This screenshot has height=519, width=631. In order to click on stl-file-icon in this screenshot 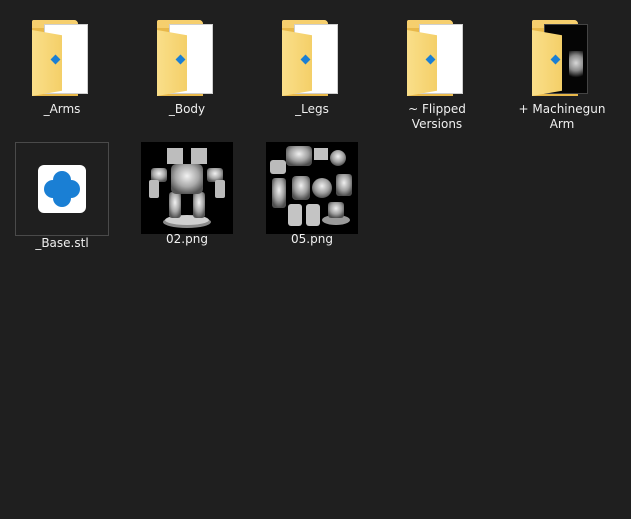, I will do `click(62, 189)`.